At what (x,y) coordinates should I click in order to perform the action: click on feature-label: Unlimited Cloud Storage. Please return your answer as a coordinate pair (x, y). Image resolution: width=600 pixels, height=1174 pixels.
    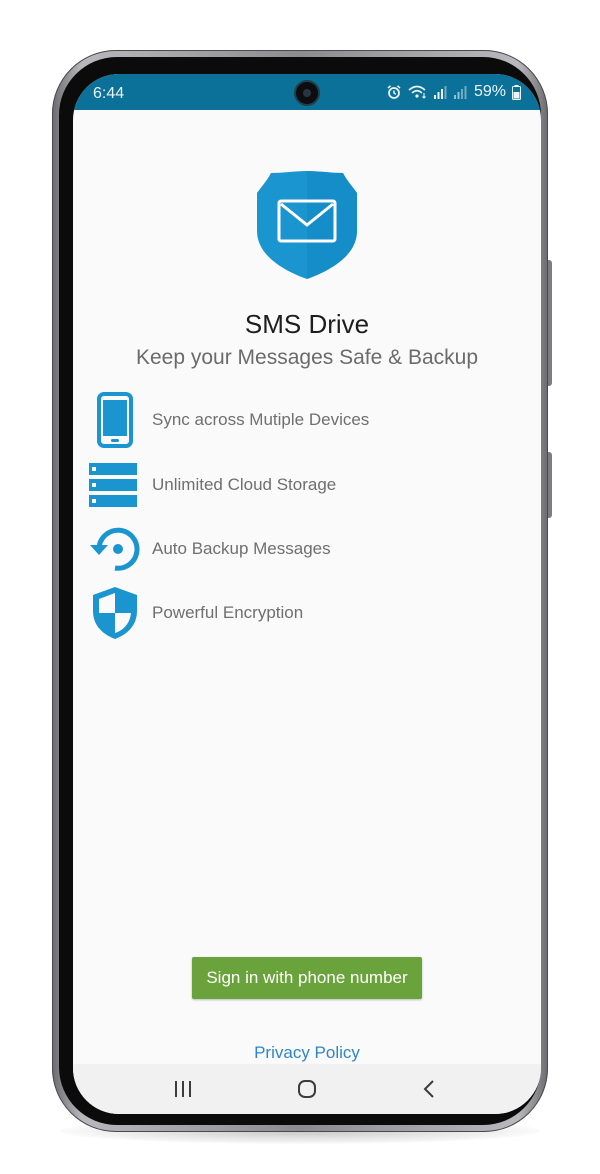
    Looking at the image, I should click on (244, 484).